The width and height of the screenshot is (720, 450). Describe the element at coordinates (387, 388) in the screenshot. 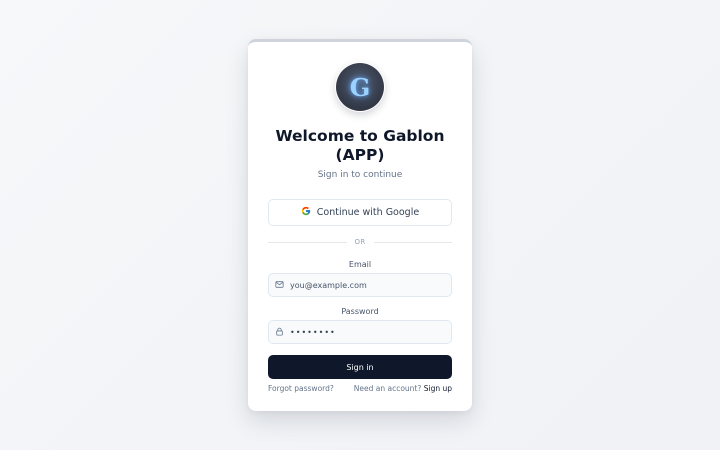

I see `account-prompt-text: Need an account?` at that location.